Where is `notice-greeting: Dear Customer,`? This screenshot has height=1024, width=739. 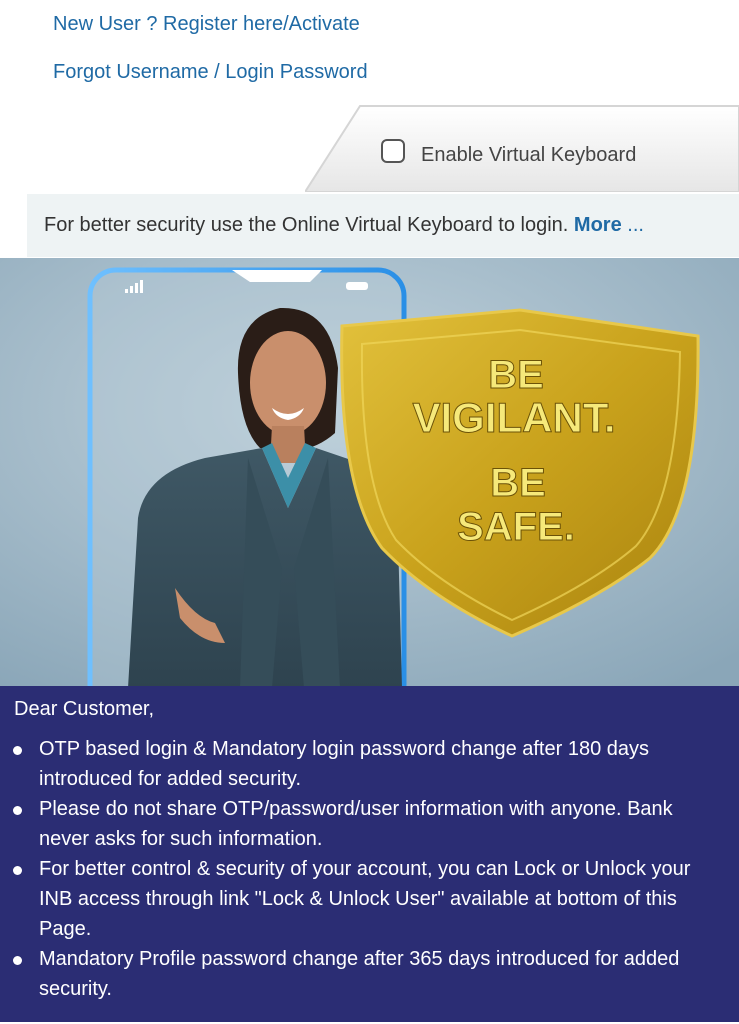
notice-greeting: Dear Customer, is located at coordinates (84, 709).